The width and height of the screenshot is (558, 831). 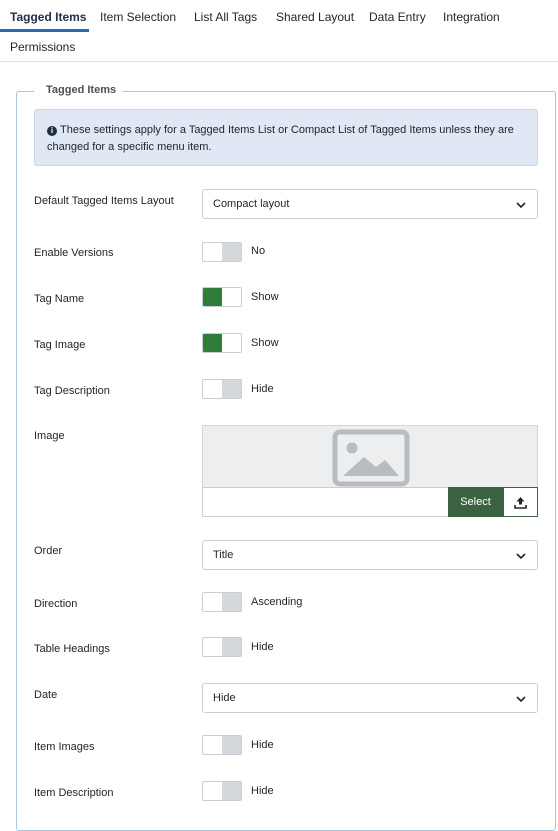 I want to click on tab-item-selection: Item Selection, so click(x=138, y=17).